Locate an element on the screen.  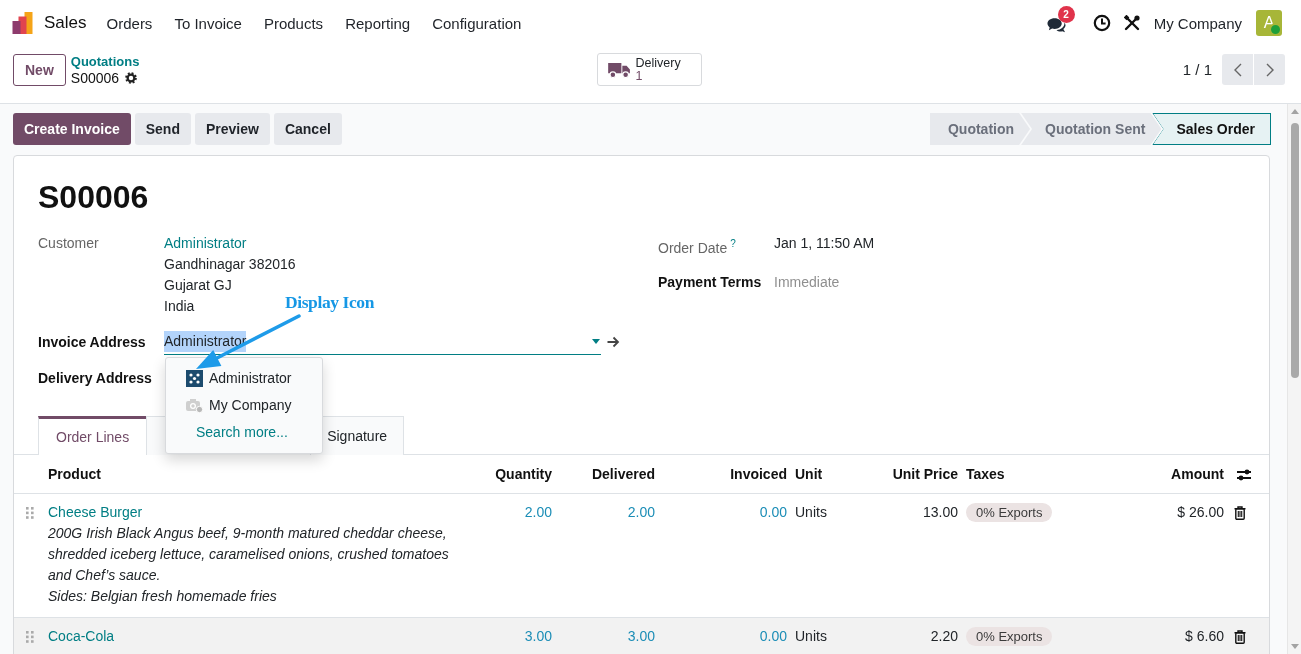
dotted-tile-icon is located at coordinates (194, 378).